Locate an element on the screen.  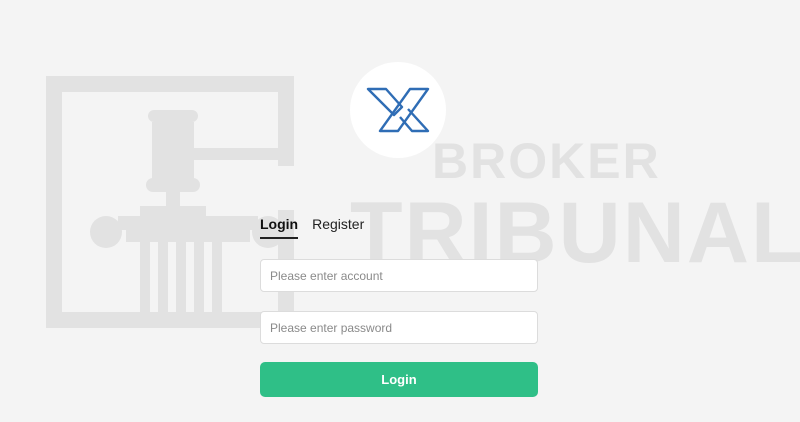
watermark-broker-text: BROKER is located at coordinates (546, 161).